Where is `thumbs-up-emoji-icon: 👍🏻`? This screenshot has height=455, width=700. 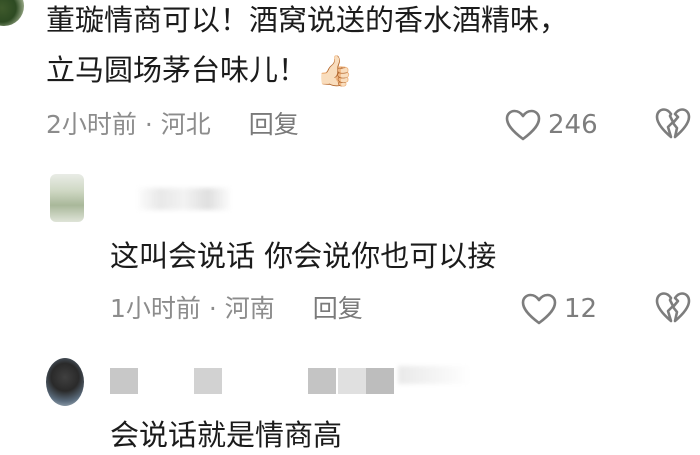
thumbs-up-emoji-icon: 👍🏻 is located at coordinates (335, 71).